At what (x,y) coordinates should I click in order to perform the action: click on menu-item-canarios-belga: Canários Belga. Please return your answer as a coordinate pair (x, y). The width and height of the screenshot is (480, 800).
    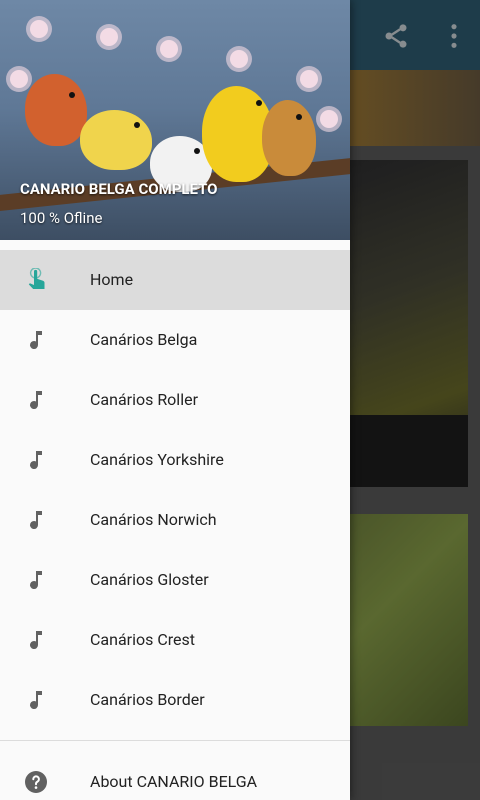
    Looking at the image, I should click on (175, 340).